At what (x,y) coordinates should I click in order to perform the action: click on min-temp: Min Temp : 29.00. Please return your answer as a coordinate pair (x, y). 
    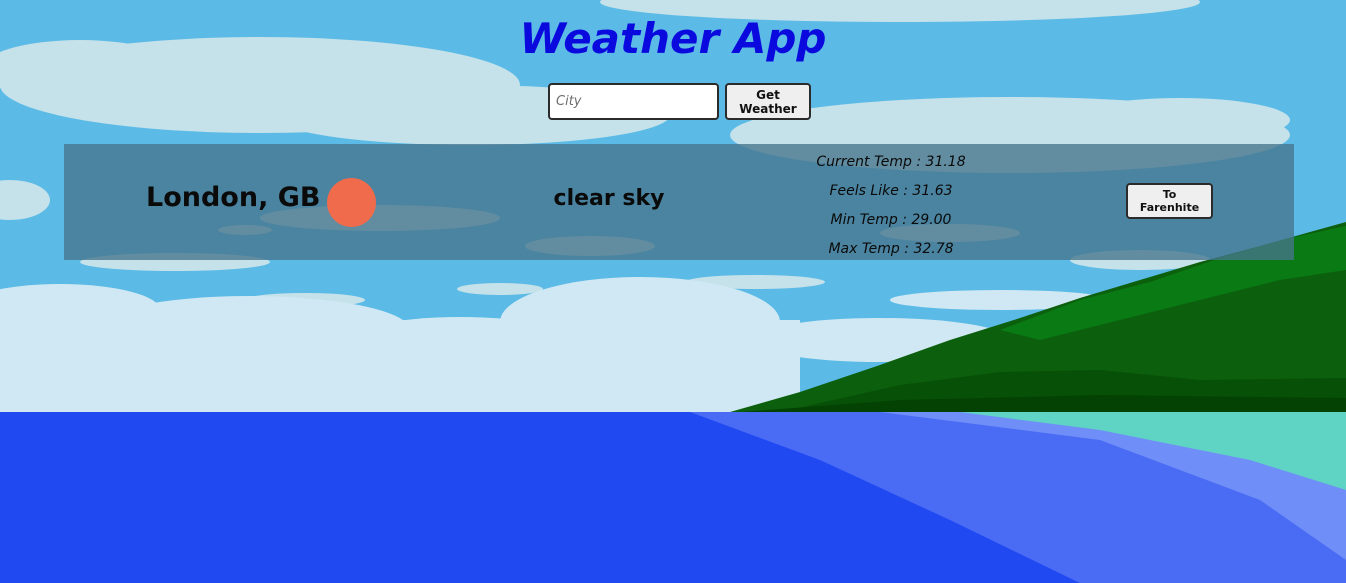
    Looking at the image, I should click on (891, 220).